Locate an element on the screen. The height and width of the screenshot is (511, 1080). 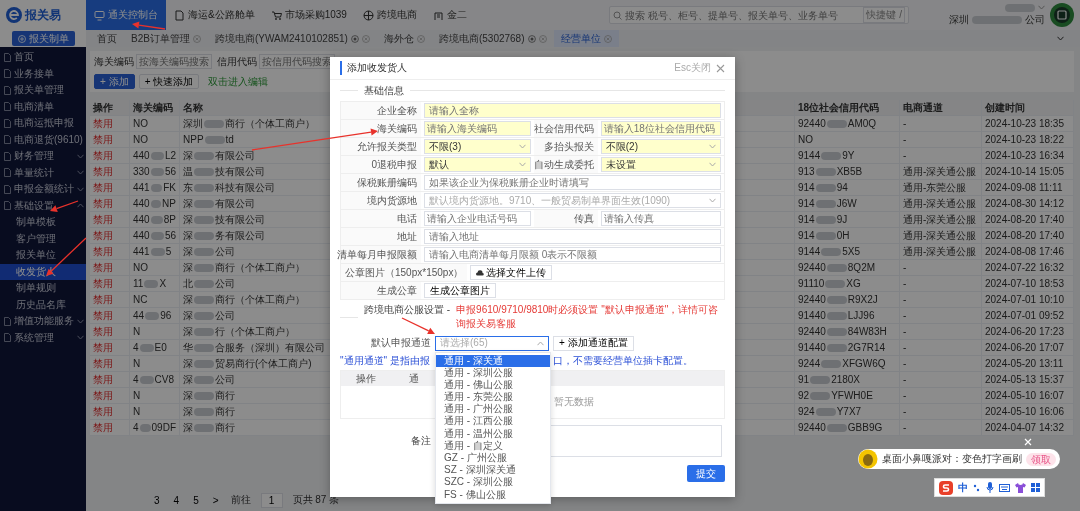
dropdown-option: GZ - 广州公服 is located at coordinates (493, 458).